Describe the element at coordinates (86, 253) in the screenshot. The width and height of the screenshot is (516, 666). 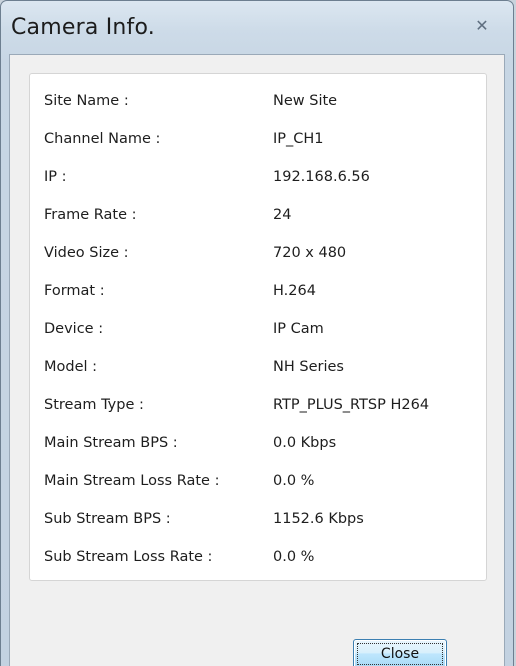
I see `info-label: Video Size :` at that location.